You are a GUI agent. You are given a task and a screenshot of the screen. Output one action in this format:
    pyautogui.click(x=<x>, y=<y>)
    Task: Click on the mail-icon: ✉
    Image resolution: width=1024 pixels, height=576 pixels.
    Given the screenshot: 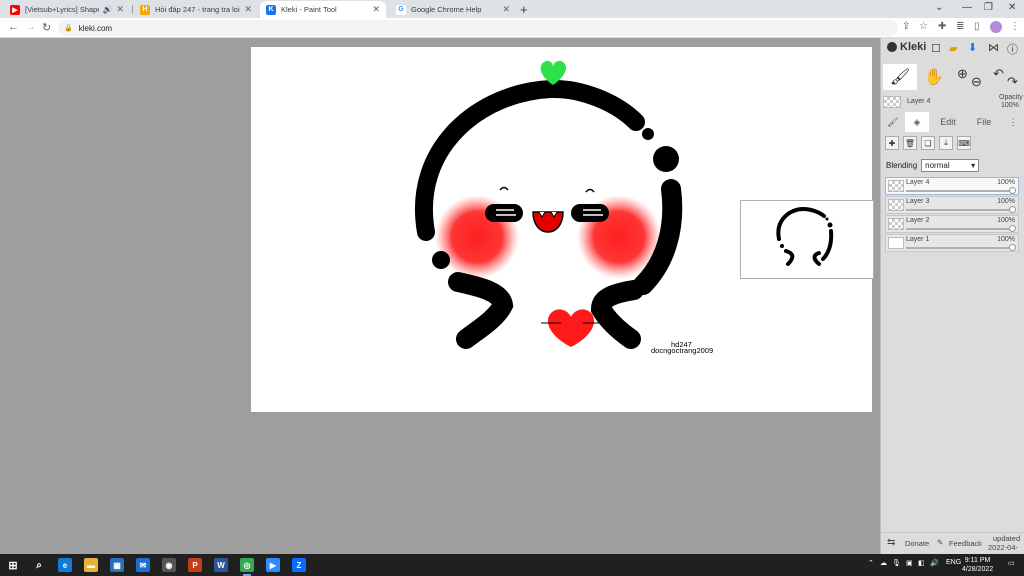 What is the action you would take?
    pyautogui.click(x=143, y=565)
    